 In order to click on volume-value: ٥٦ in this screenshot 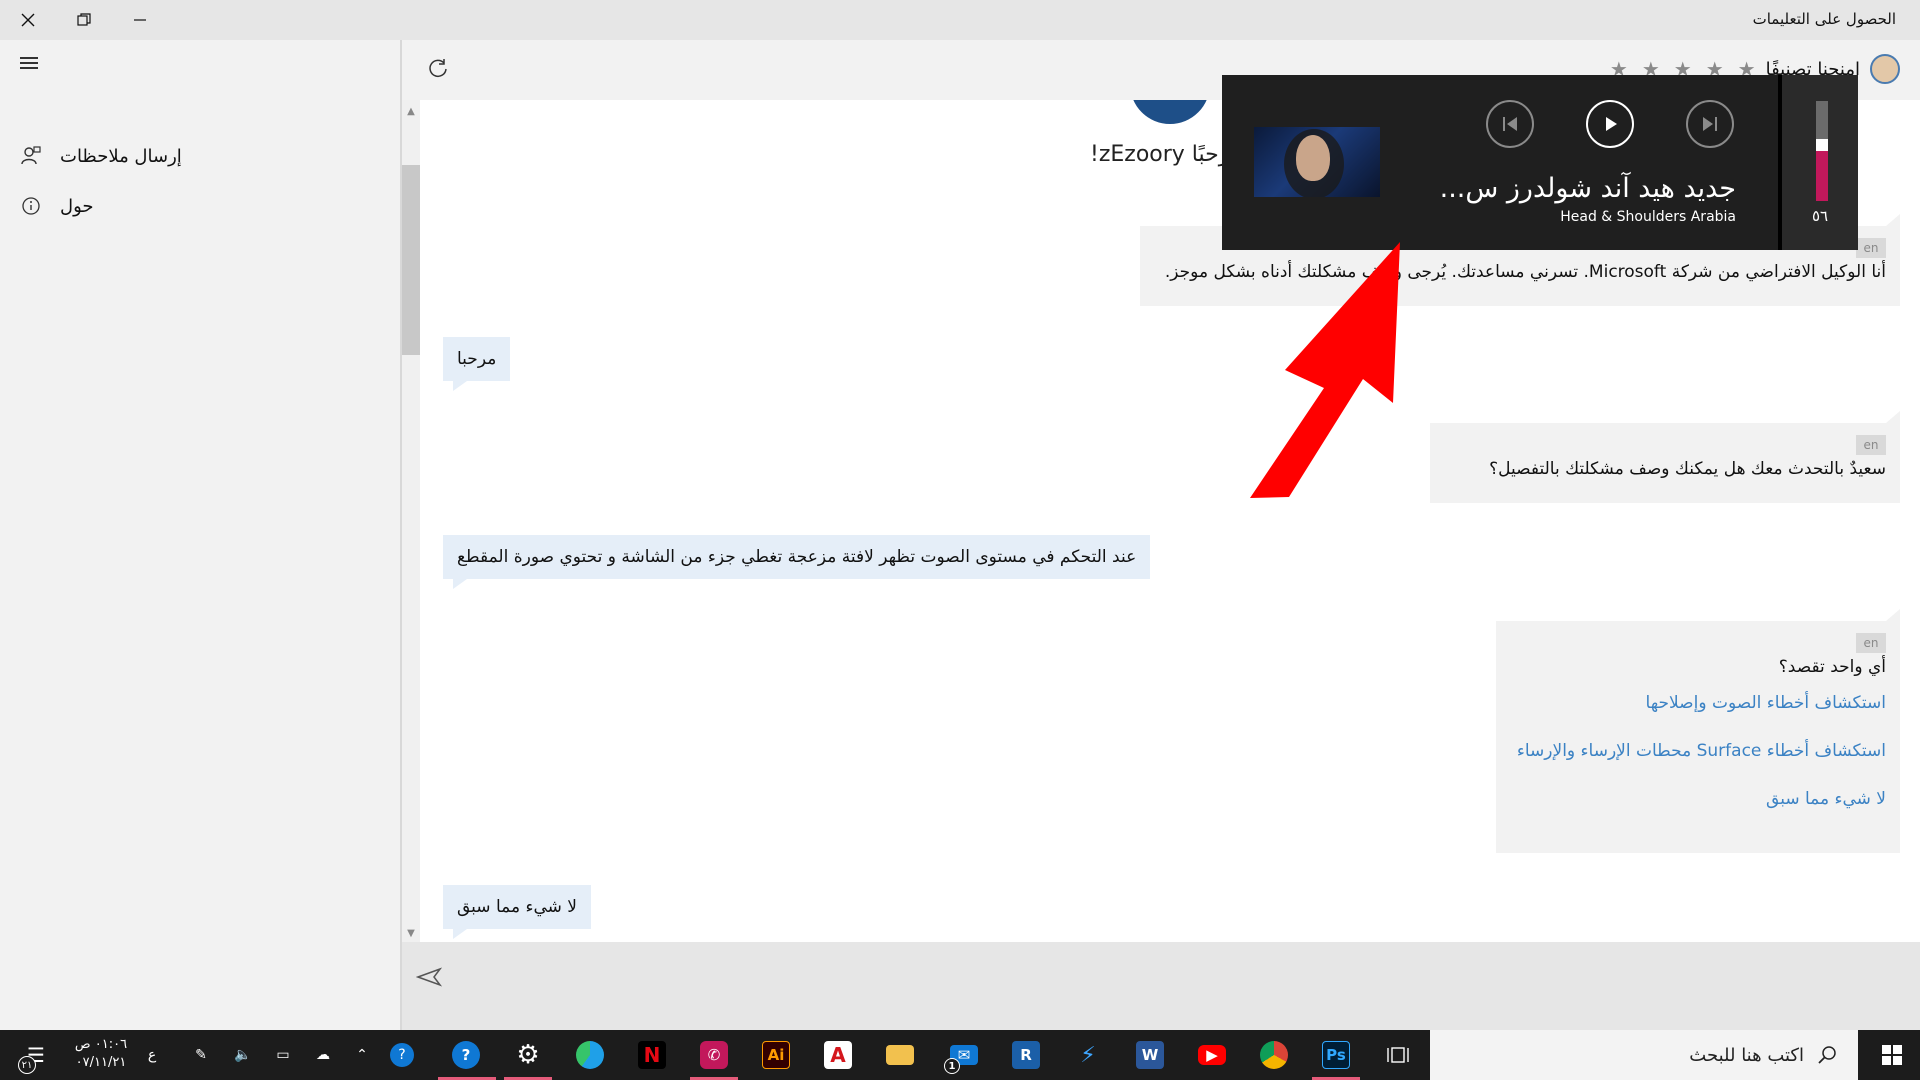, I will do `click(1820, 216)`.